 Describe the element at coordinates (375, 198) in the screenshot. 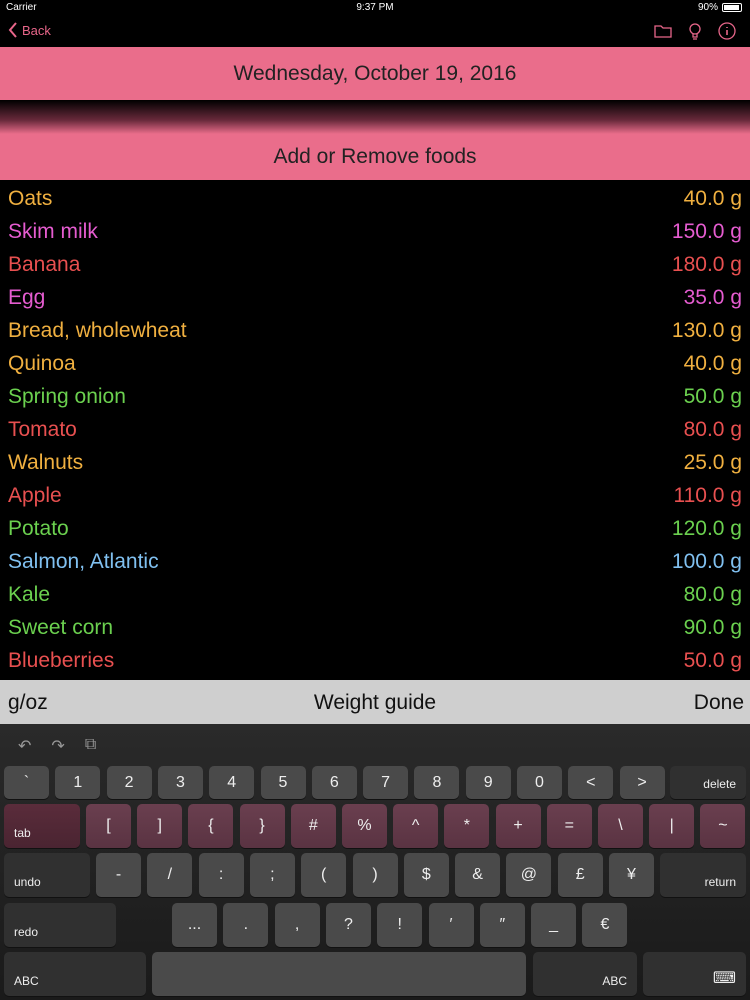

I see `food-row: Oats 40.0 g` at that location.